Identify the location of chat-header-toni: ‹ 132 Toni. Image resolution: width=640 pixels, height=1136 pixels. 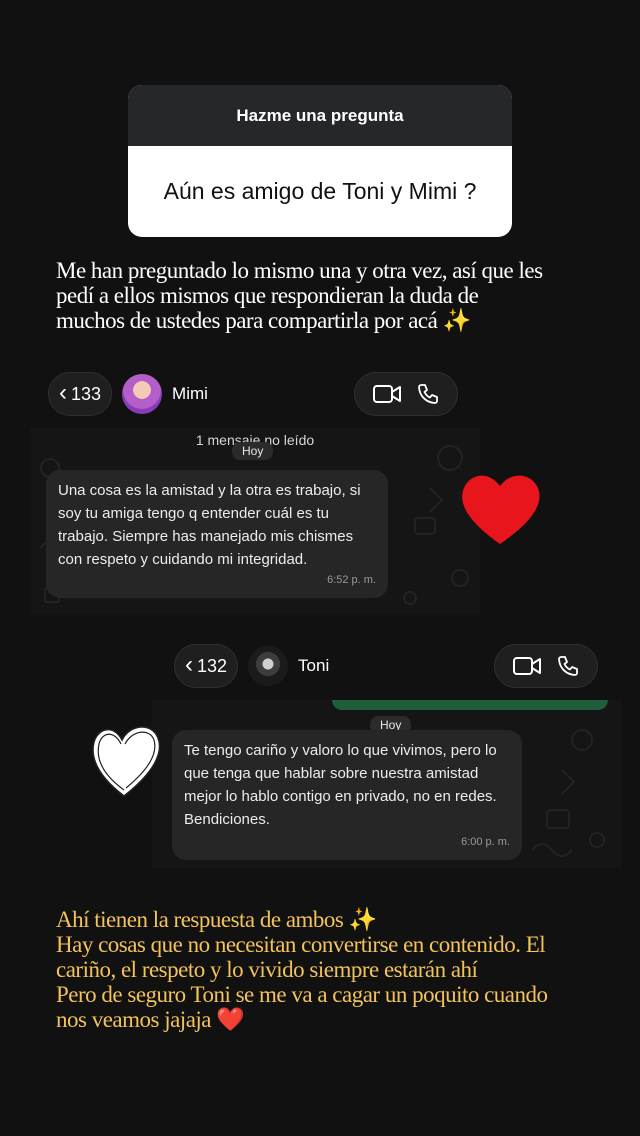
(389, 666).